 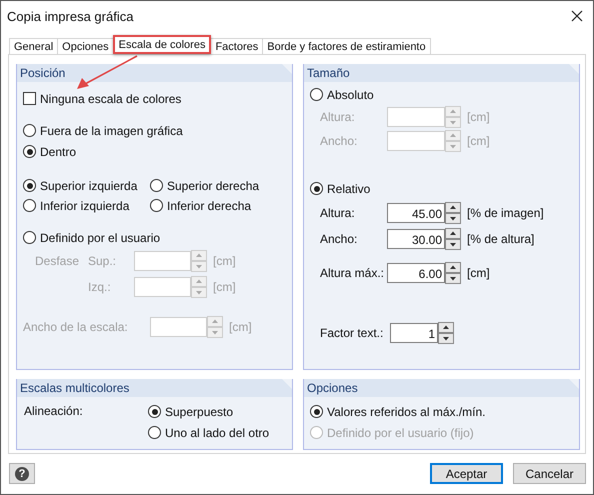 What do you see at coordinates (351, 273) in the screenshot?
I see `field-label: Altura máx.:` at bounding box center [351, 273].